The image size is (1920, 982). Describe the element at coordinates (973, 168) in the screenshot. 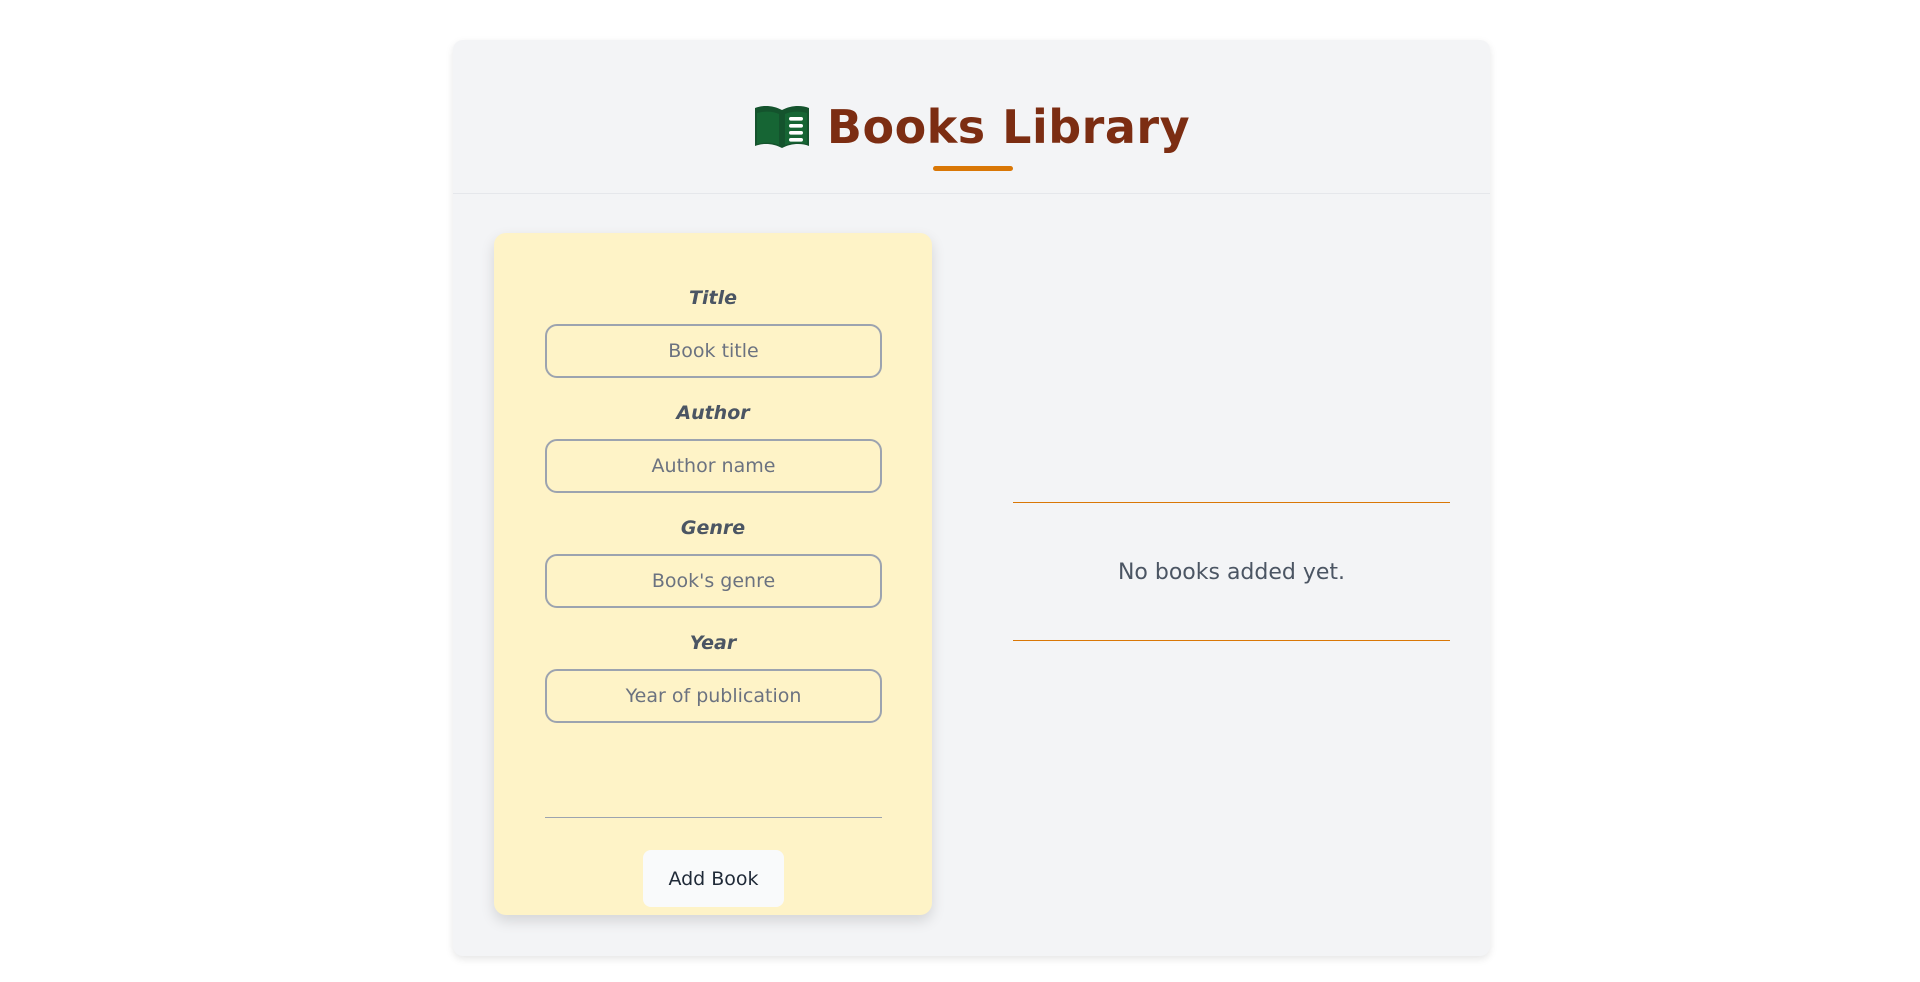

I see `title-underline` at that location.